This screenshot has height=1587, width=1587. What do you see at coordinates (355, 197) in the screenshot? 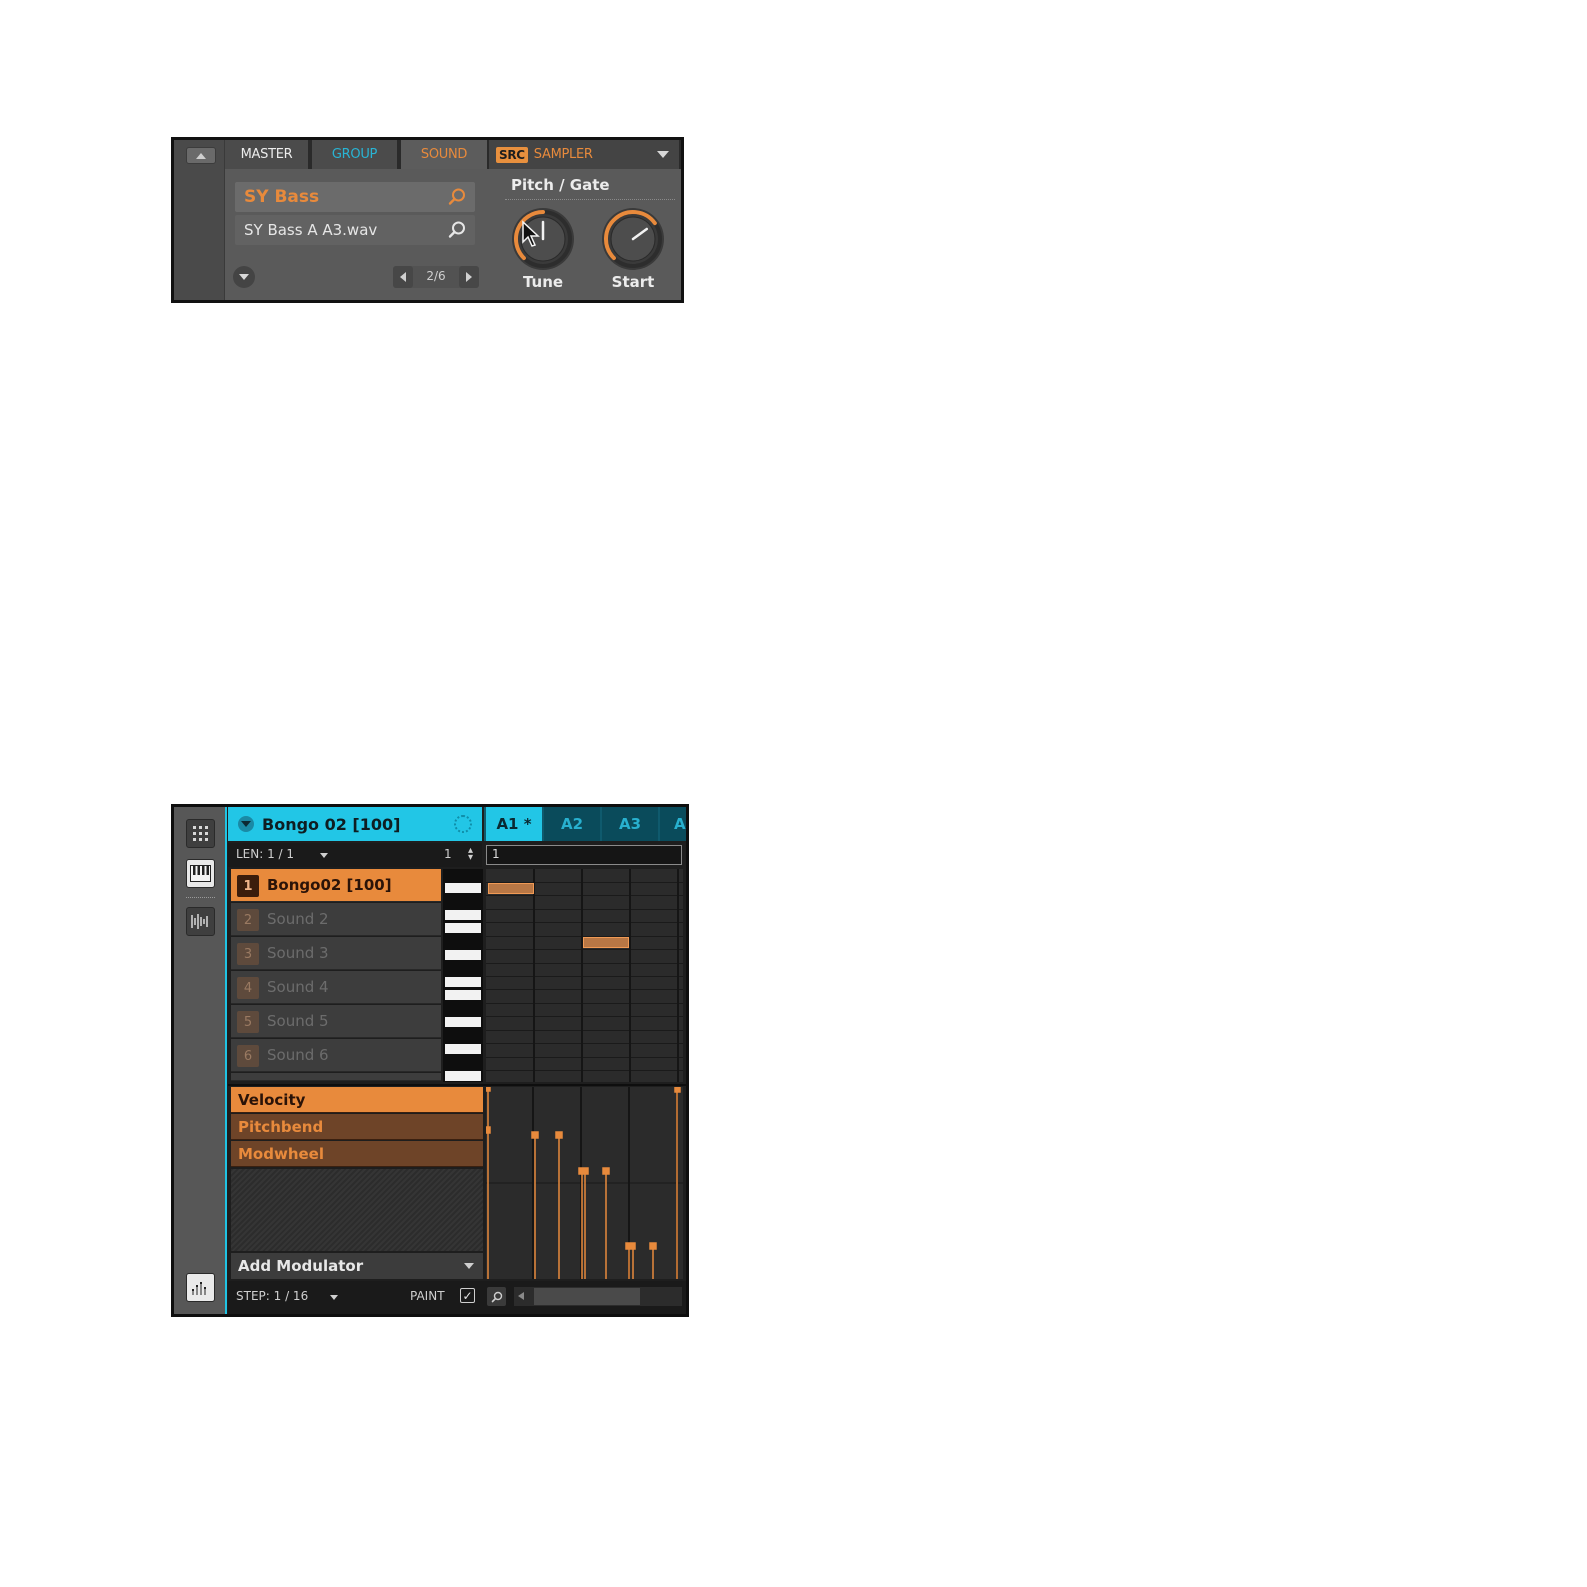
I see `preset-name-field: SY Bass` at bounding box center [355, 197].